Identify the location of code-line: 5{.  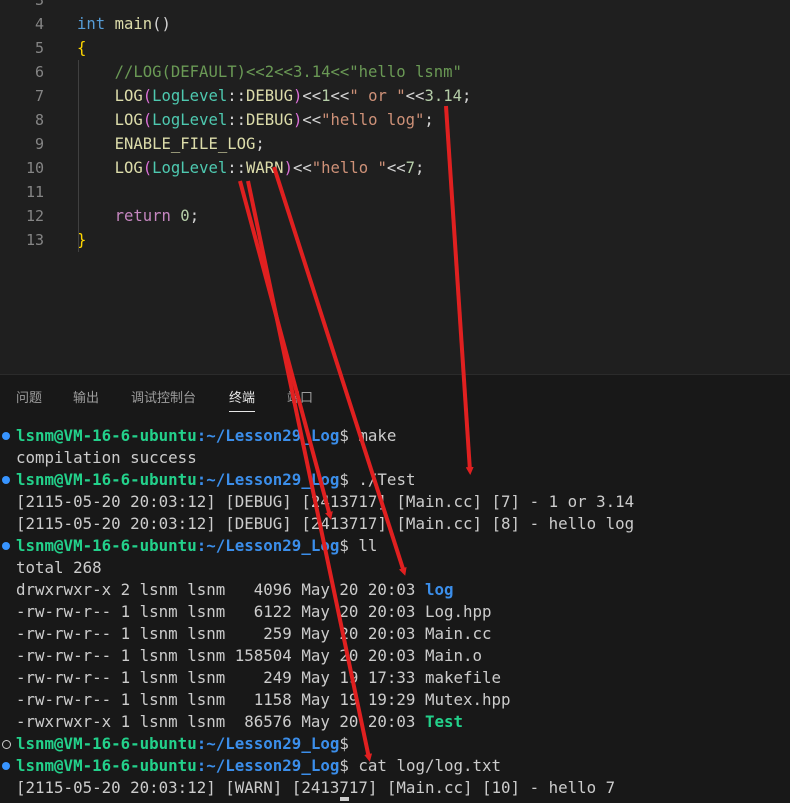
(395, 48).